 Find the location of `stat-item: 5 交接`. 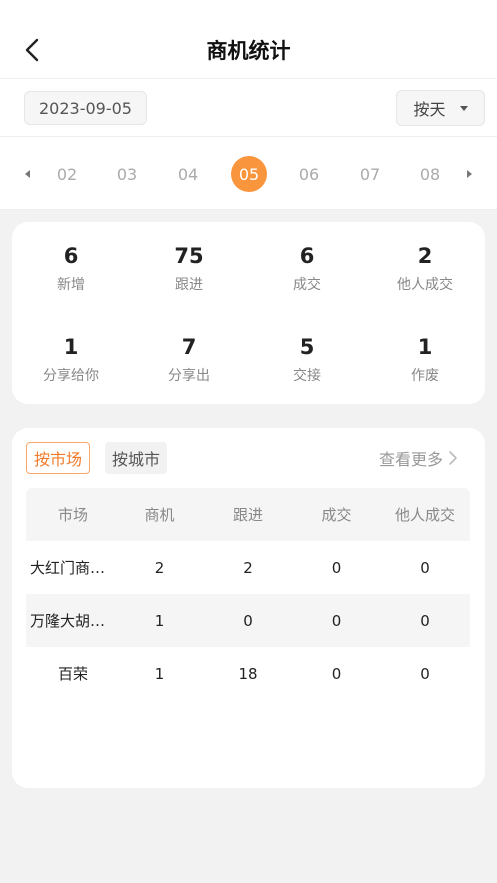

stat-item: 5 交接 is located at coordinates (307, 360).